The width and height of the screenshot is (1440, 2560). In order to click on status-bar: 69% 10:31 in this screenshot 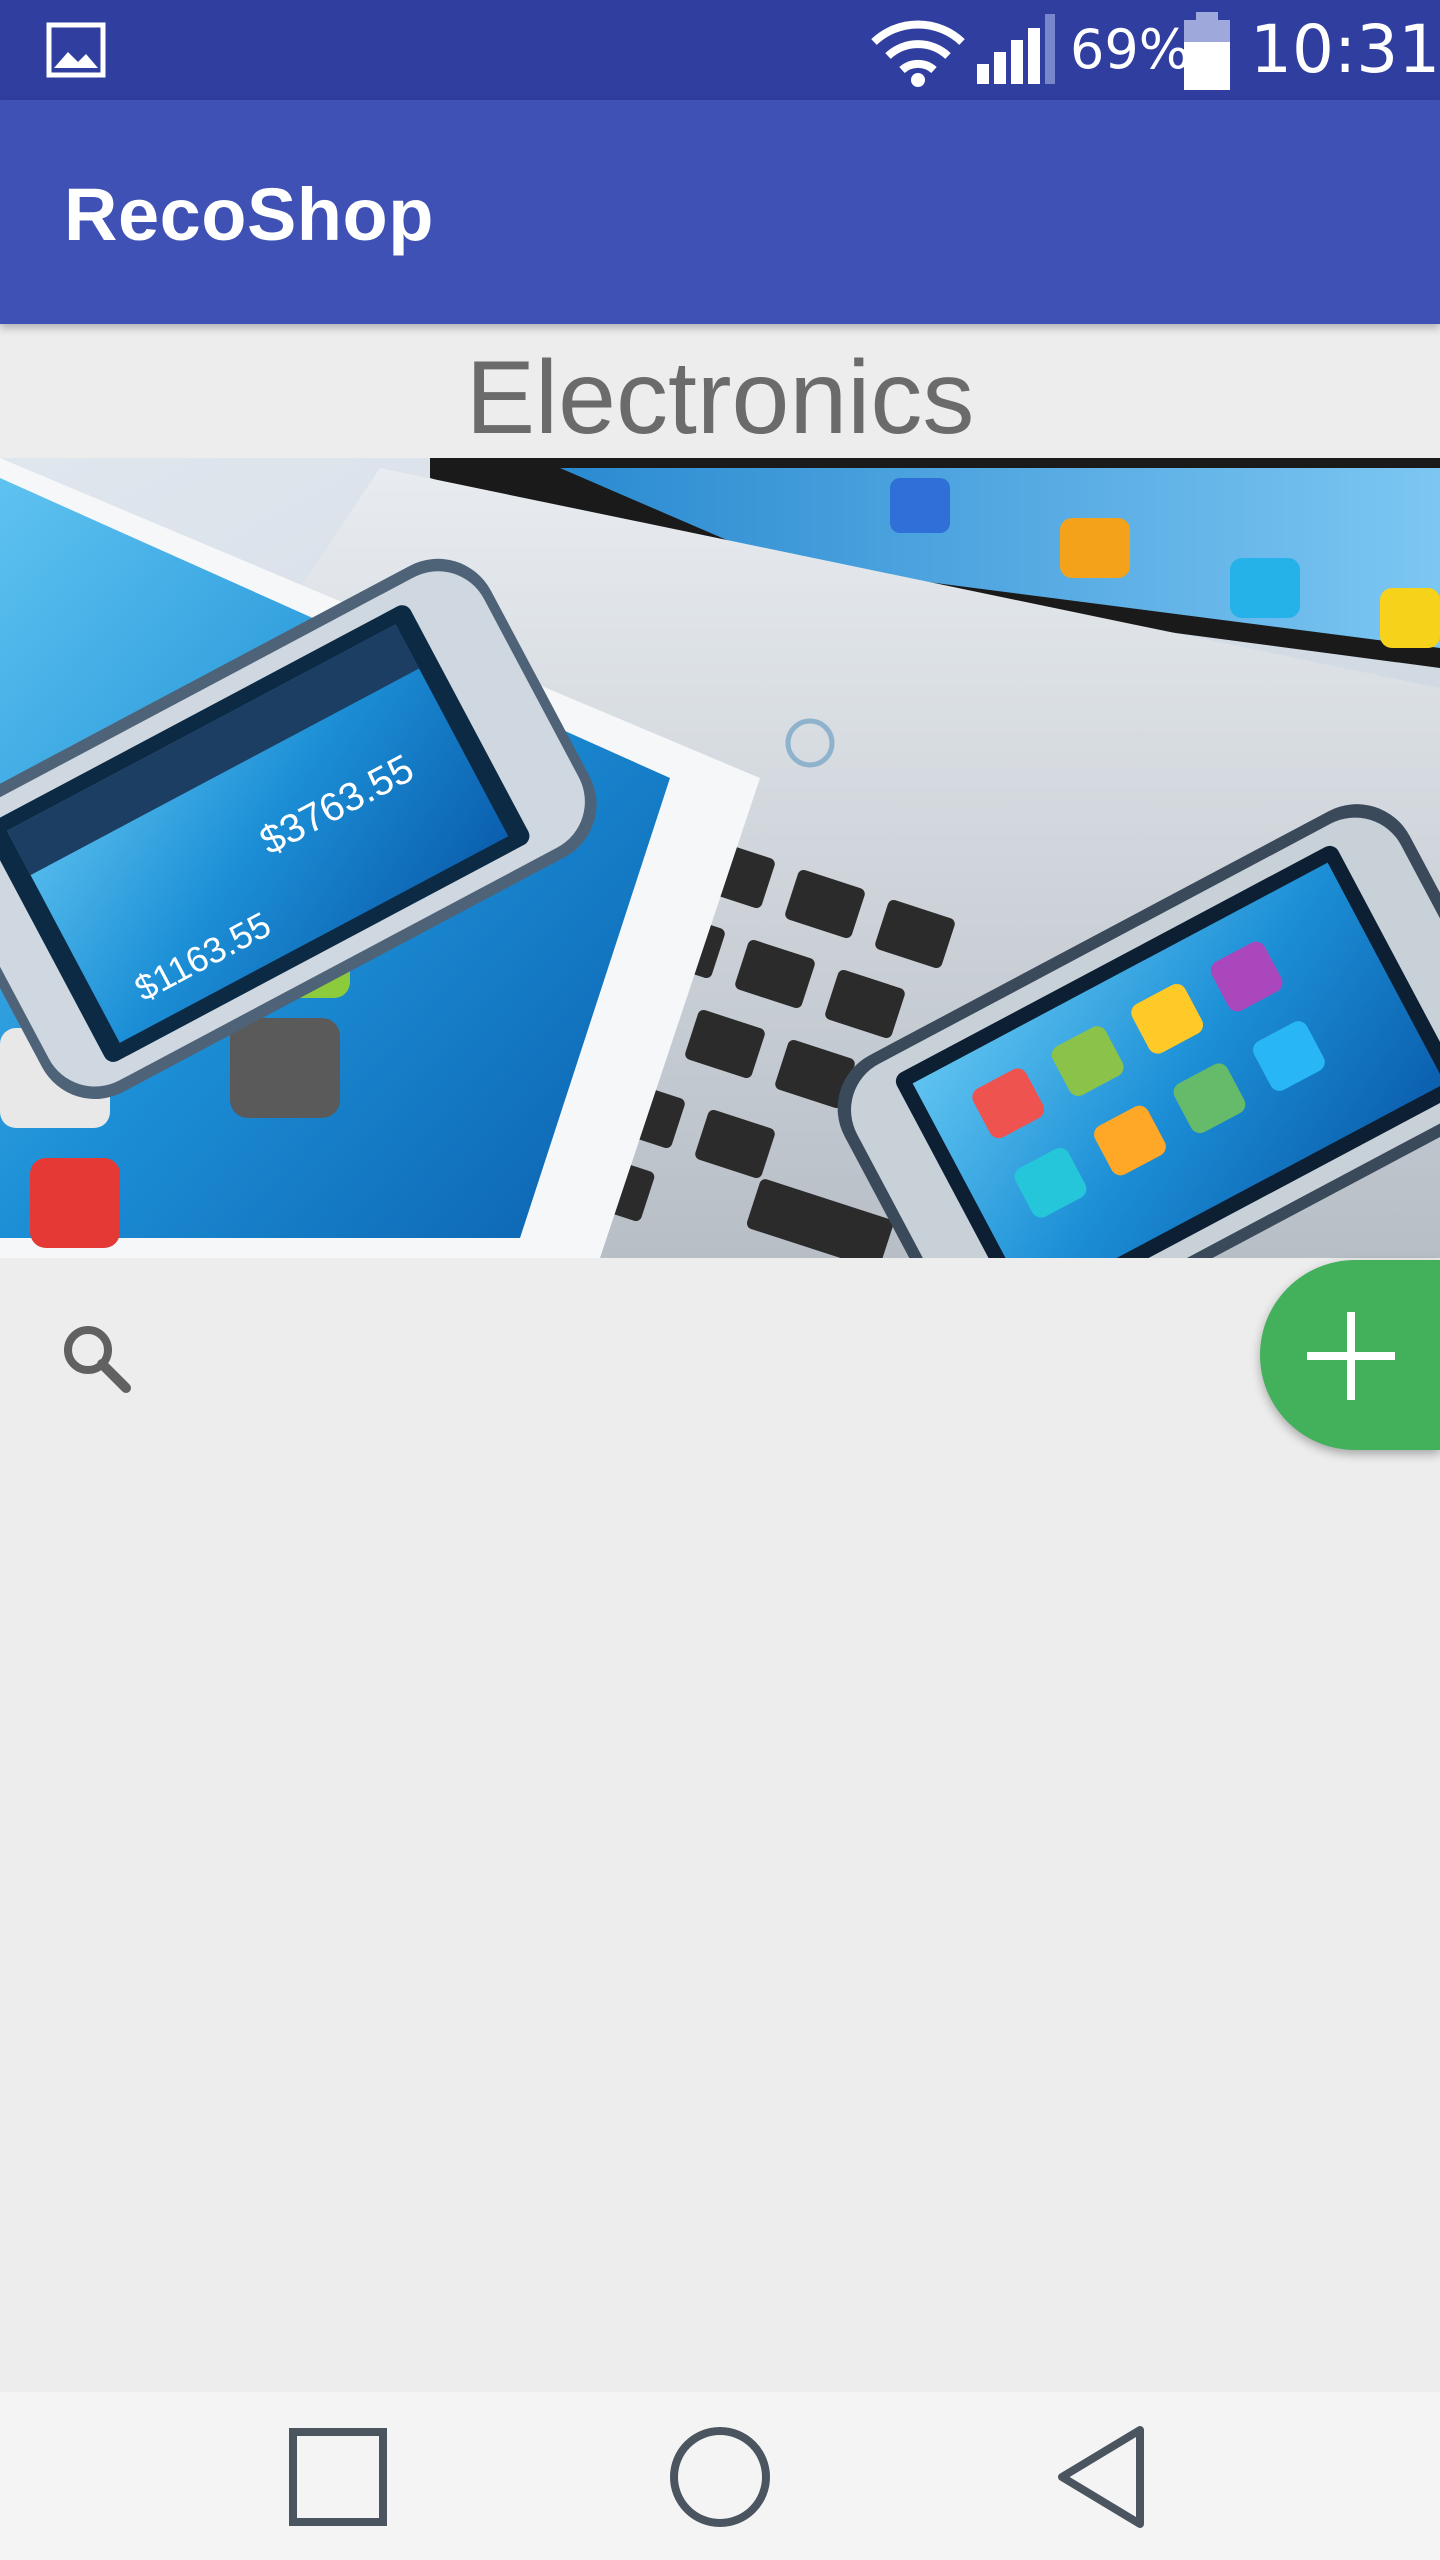, I will do `click(720, 50)`.